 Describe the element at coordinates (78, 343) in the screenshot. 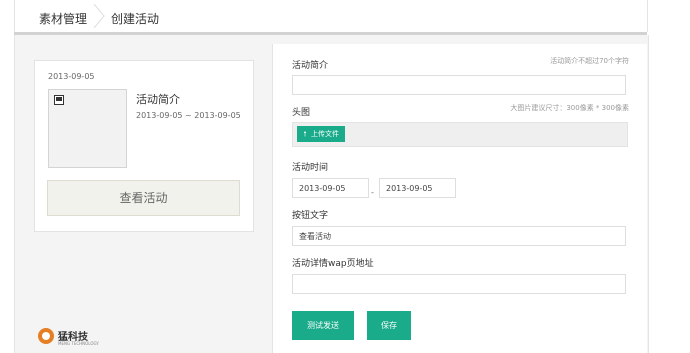

I see `brand-tagline: MENG TECHNOLOGY` at that location.